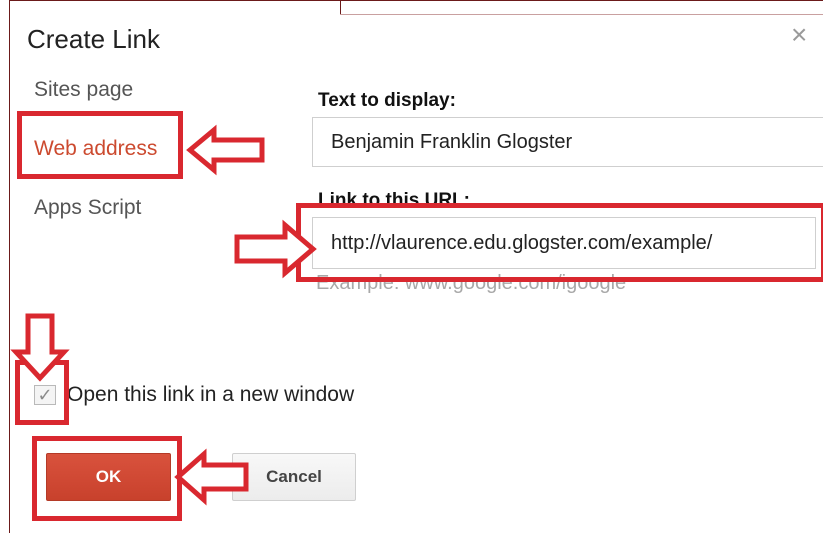  I want to click on window-border-inner, so click(581, 14).